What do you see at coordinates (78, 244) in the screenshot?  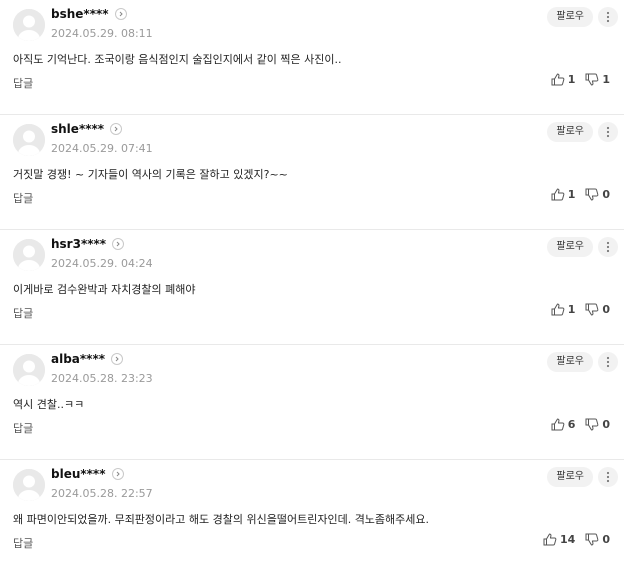 I see `username: hsr3****` at bounding box center [78, 244].